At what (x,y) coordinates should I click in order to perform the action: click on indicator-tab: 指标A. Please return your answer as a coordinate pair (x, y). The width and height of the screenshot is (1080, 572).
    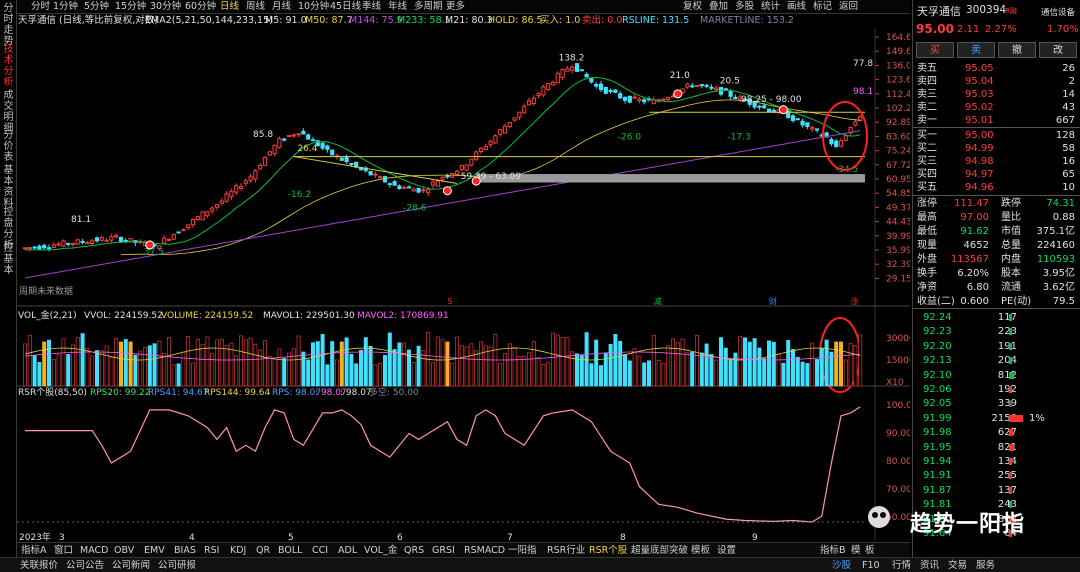
    Looking at the image, I should click on (34, 551).